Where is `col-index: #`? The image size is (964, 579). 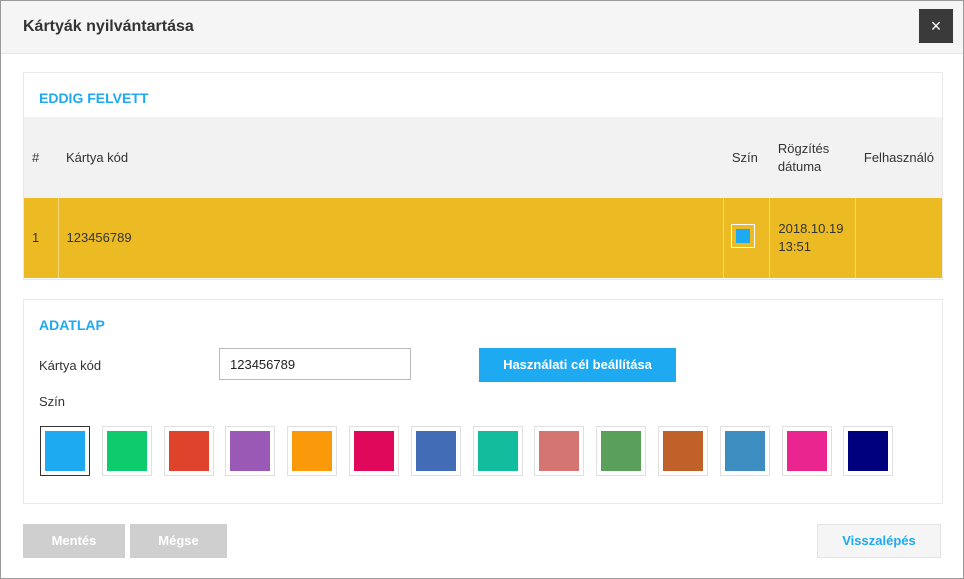
col-index: # is located at coordinates (36, 157).